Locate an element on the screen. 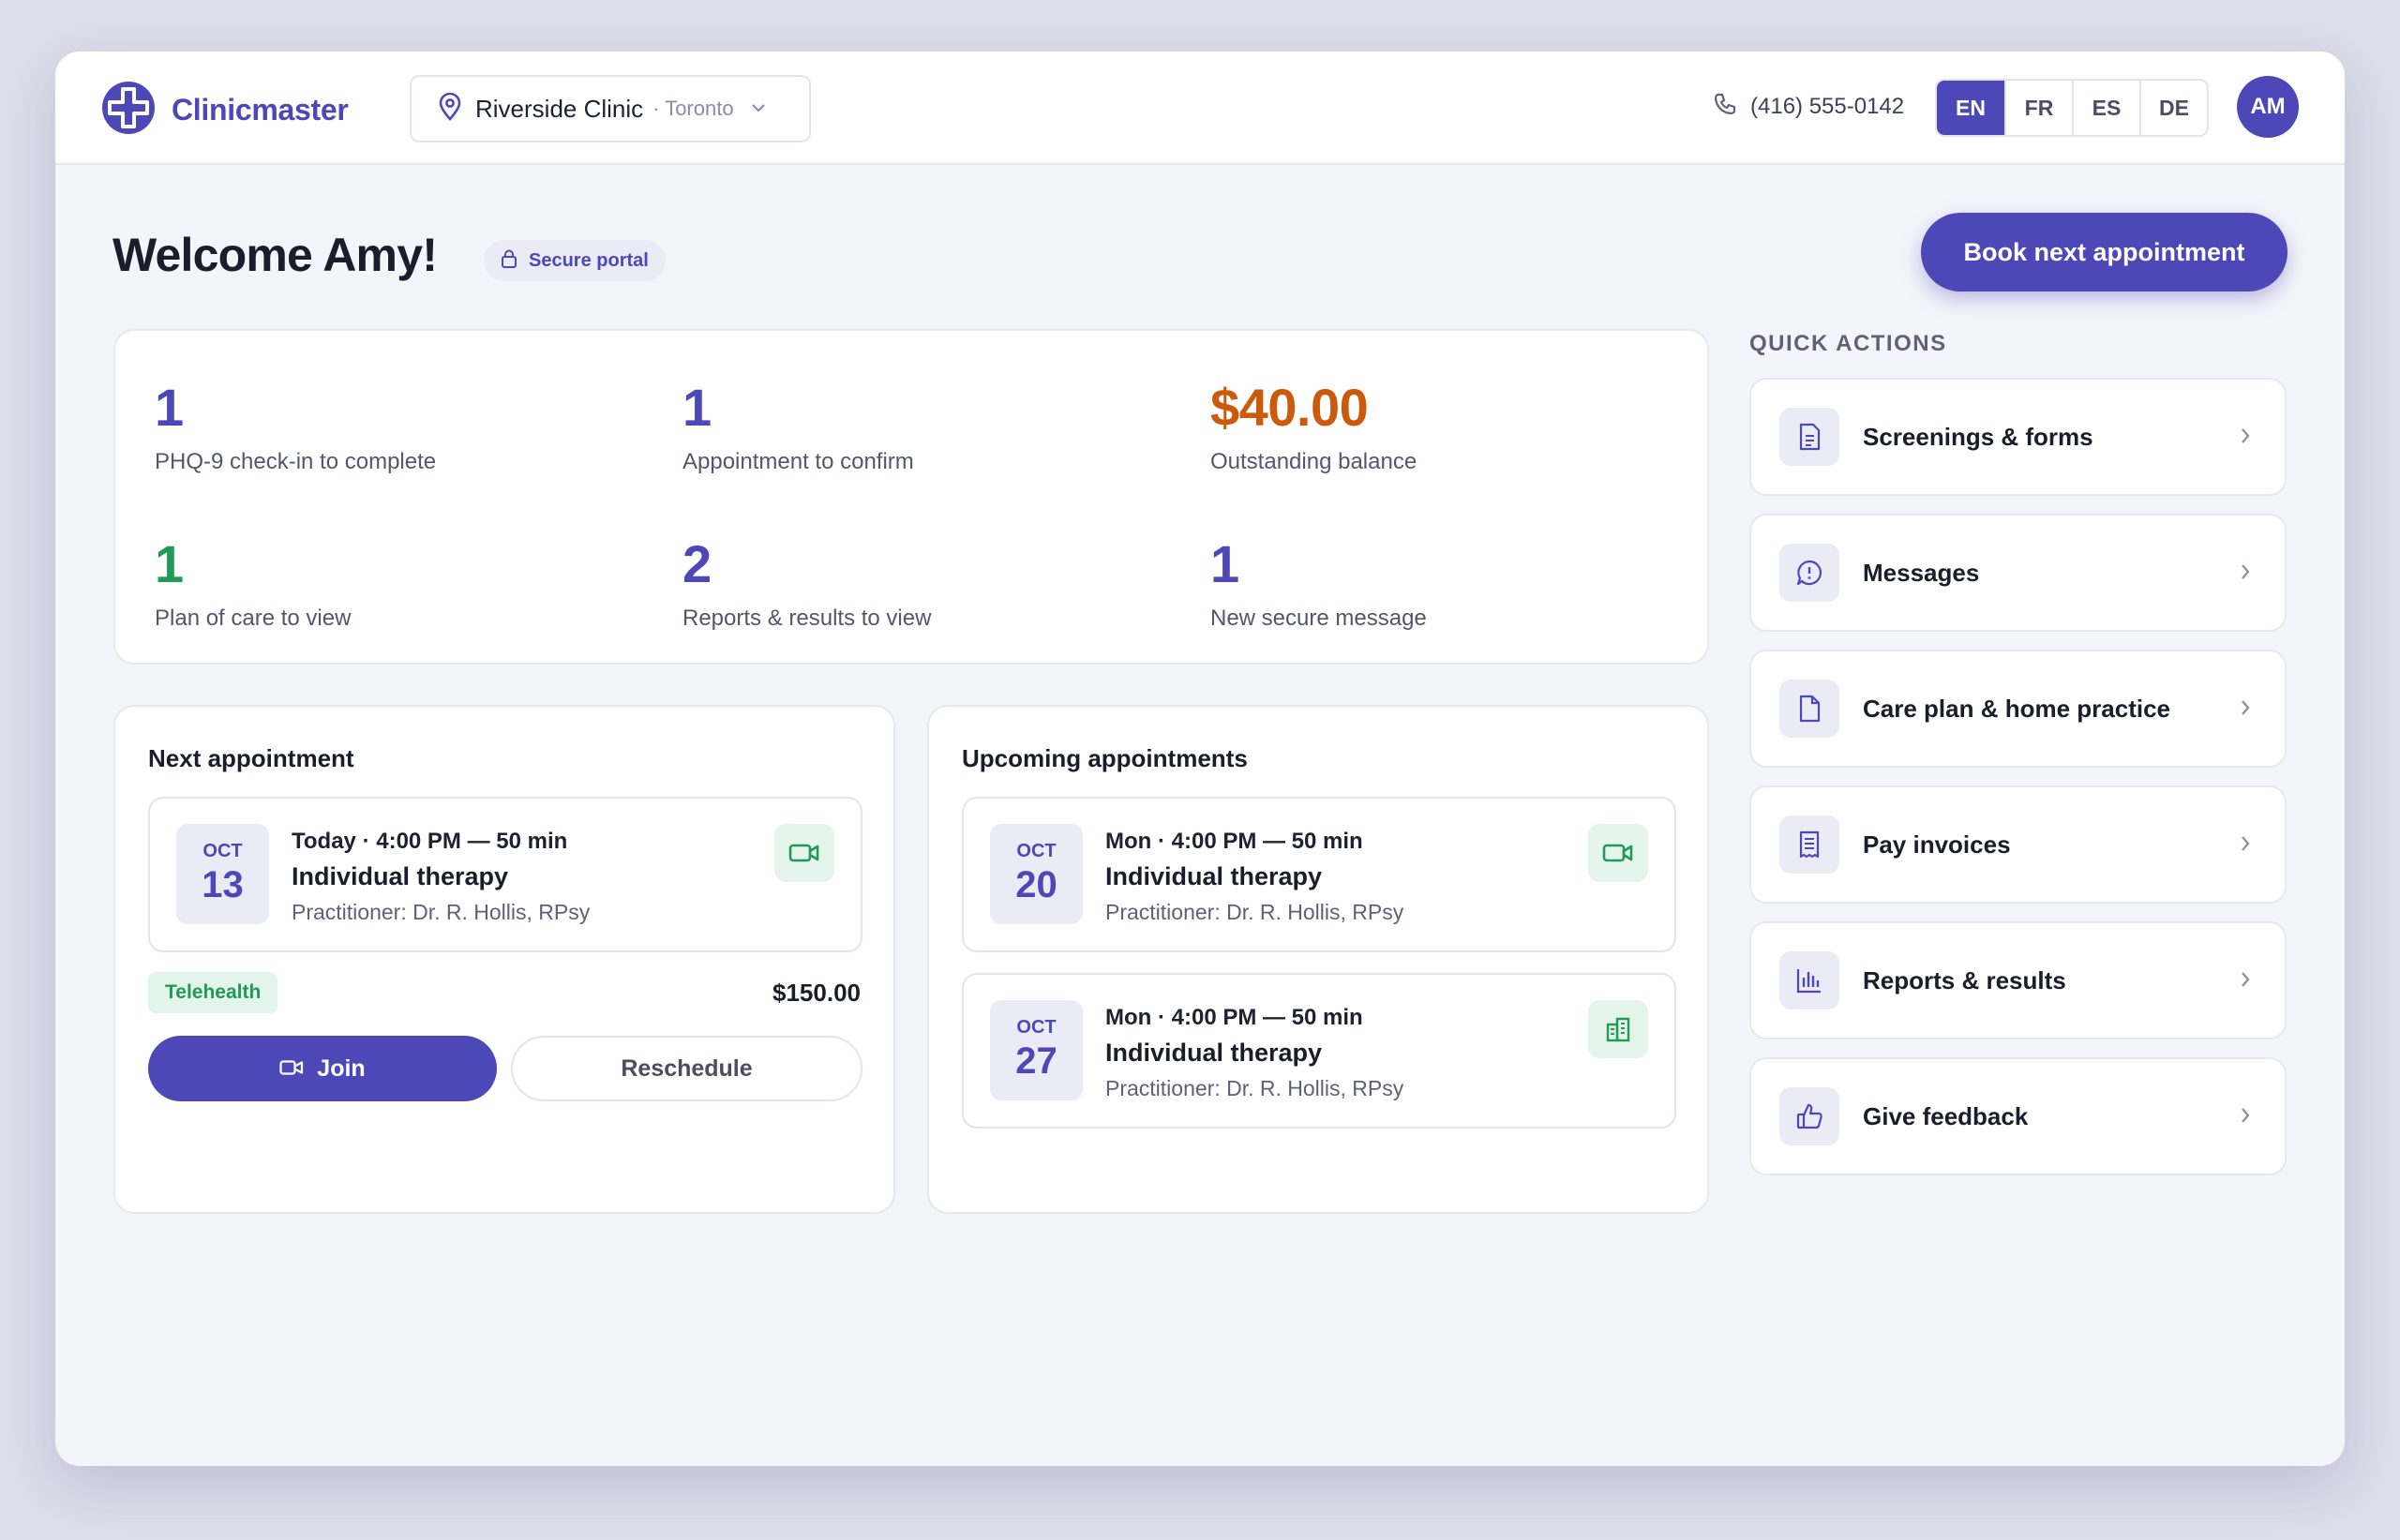 The width and height of the screenshot is (2400, 1540). language-switcher: EN FR ES DE is located at coordinates (2072, 108).